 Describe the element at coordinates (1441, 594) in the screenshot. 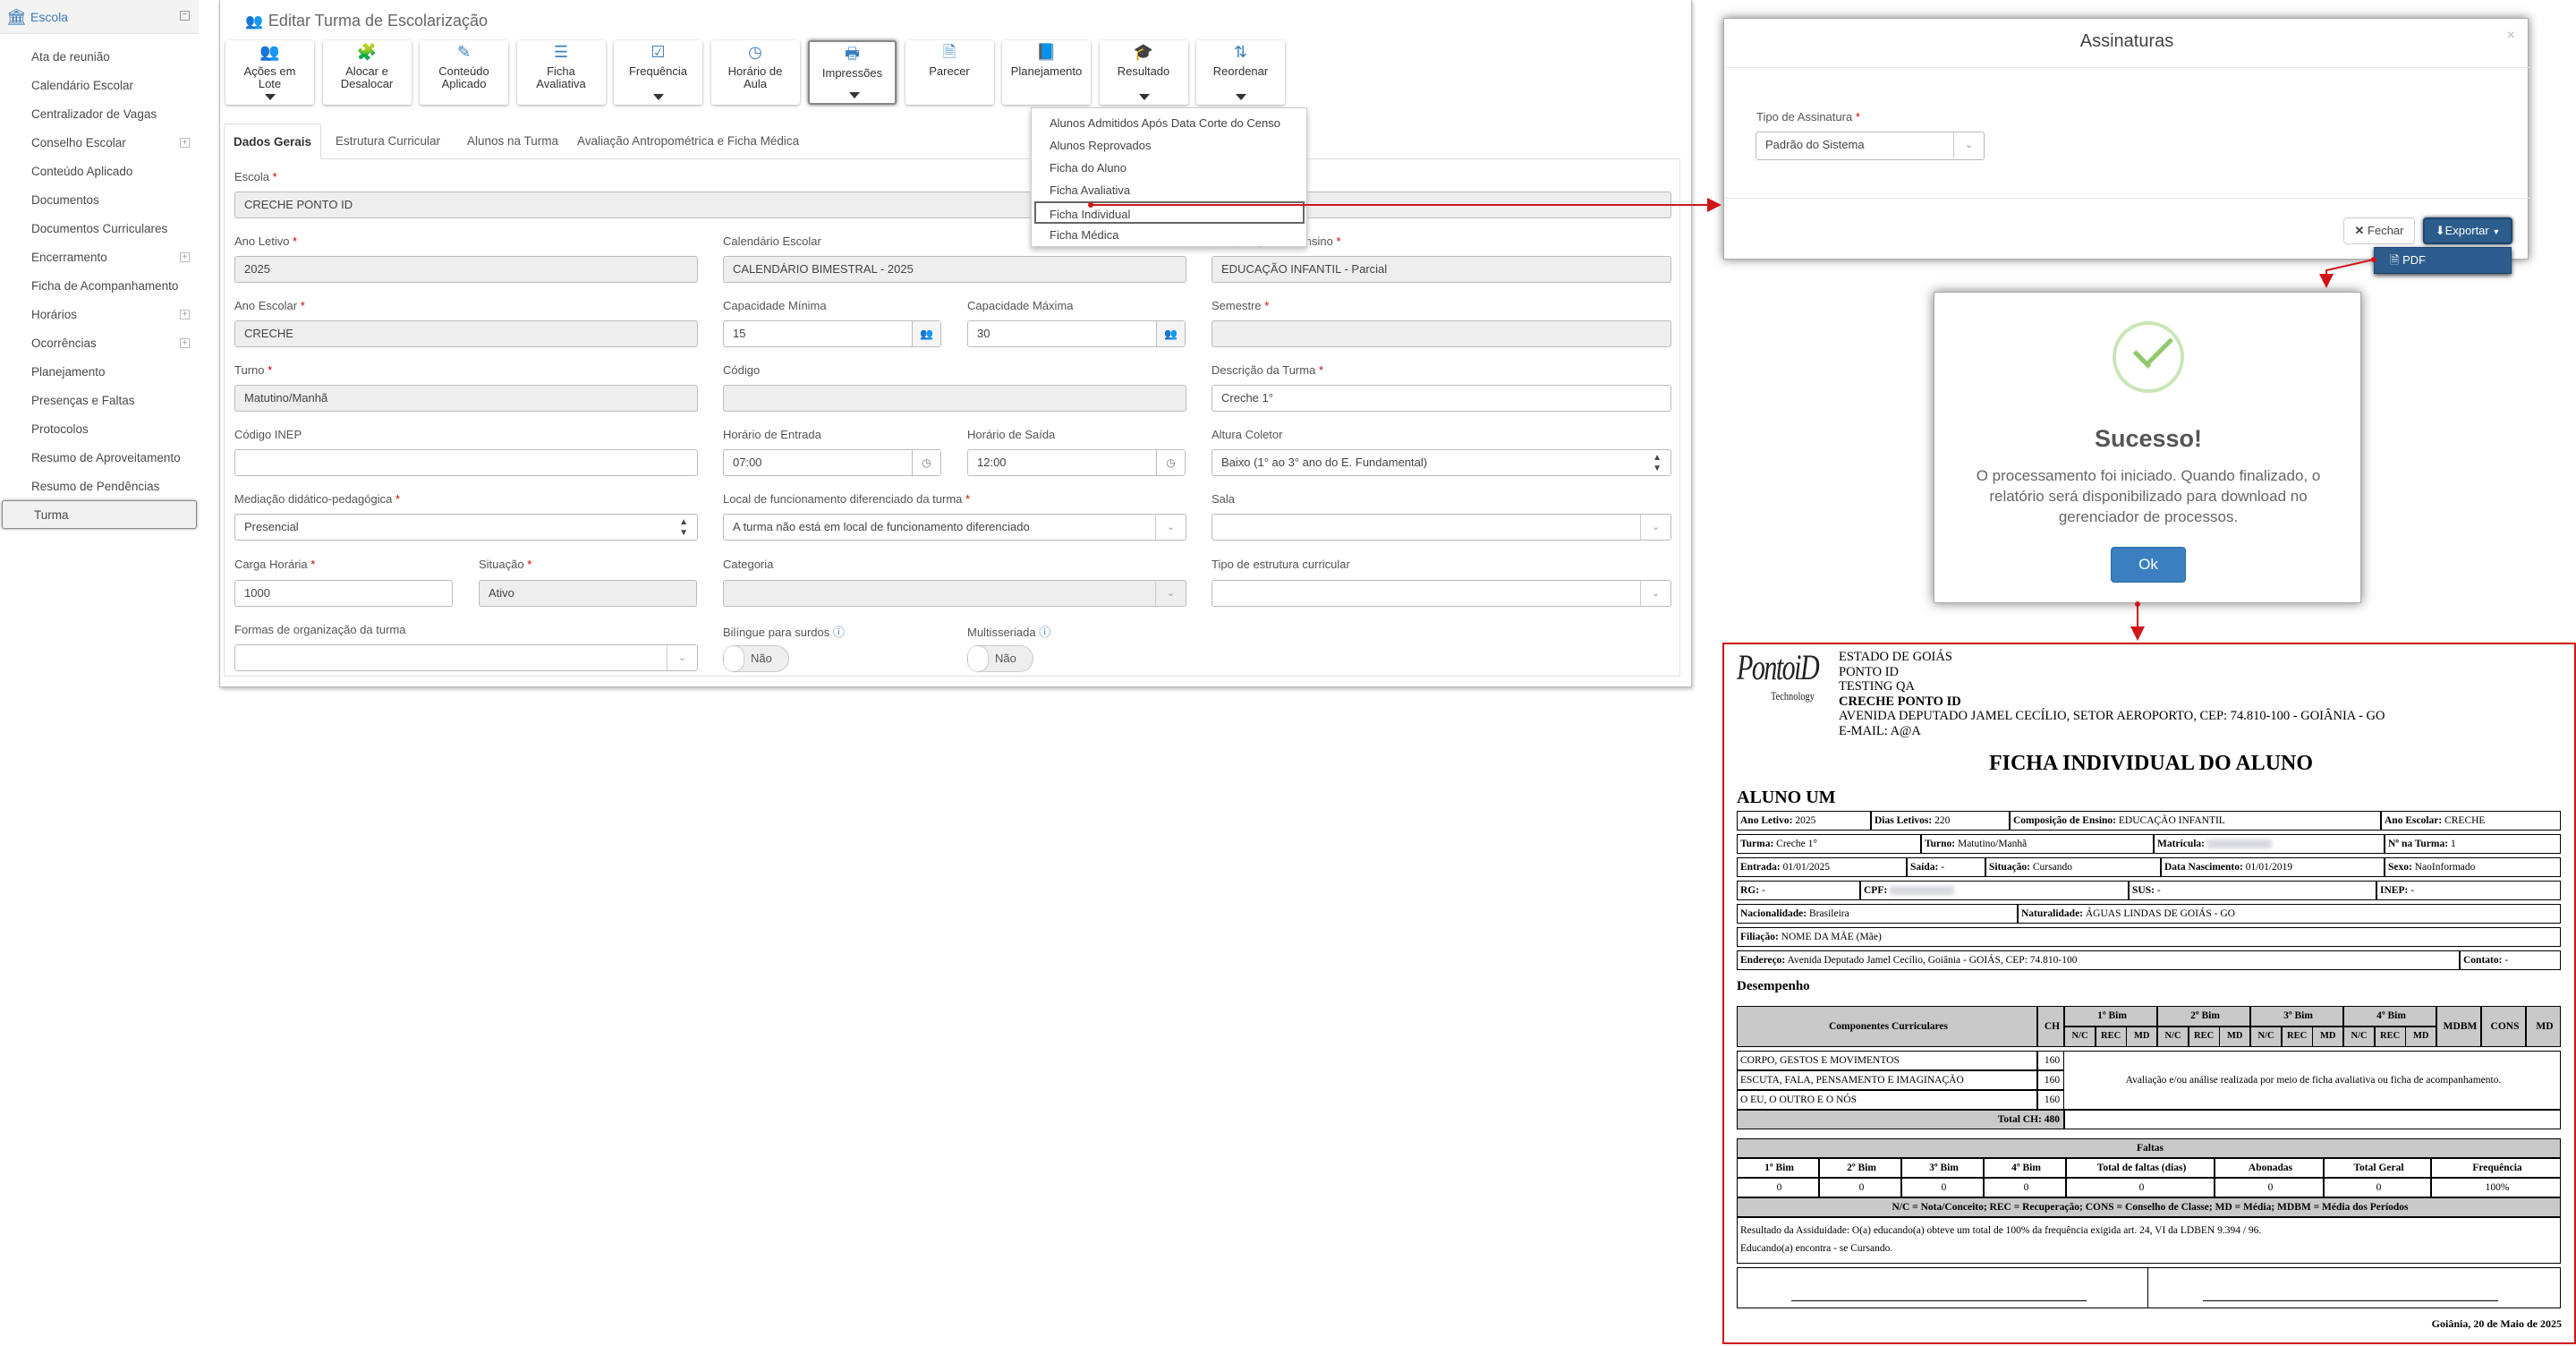

I see `tipo_estrutura-field: ⌄` at that location.